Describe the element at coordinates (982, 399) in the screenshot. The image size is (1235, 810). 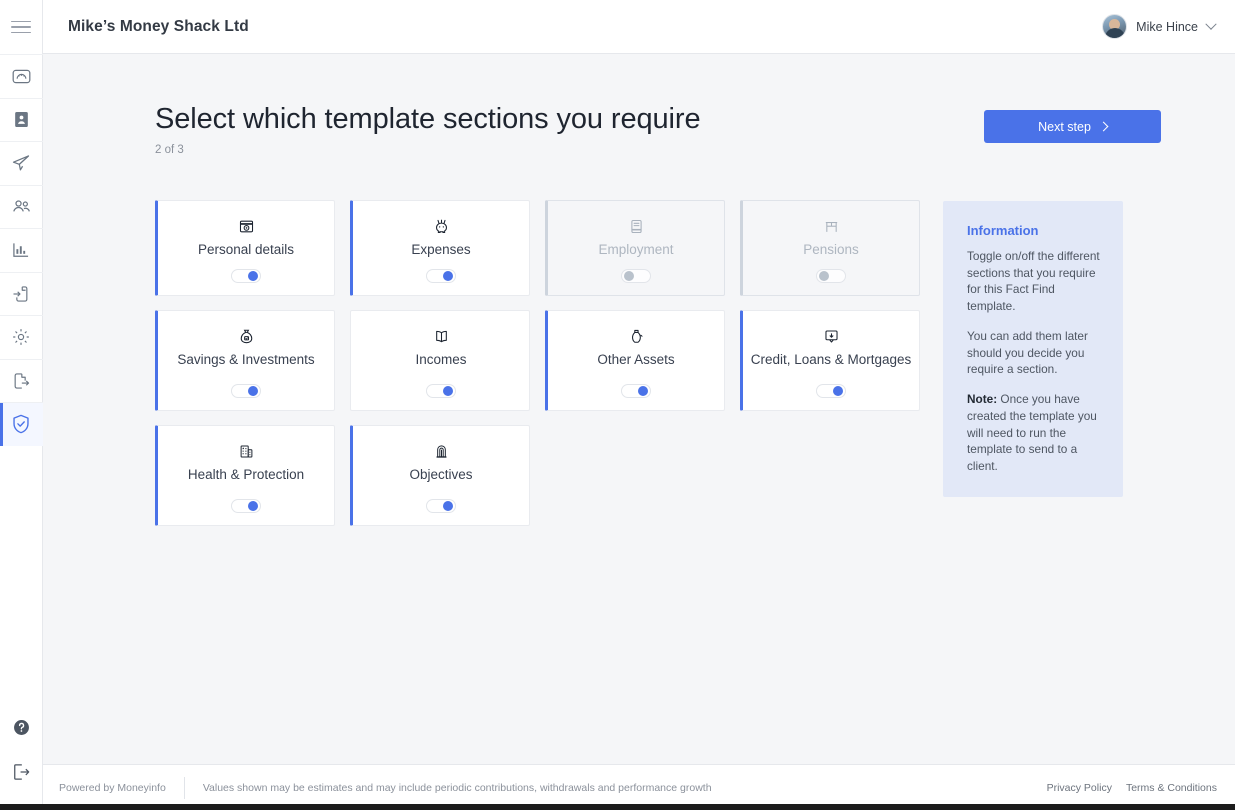
I see `information-note-label: Note:` at that location.